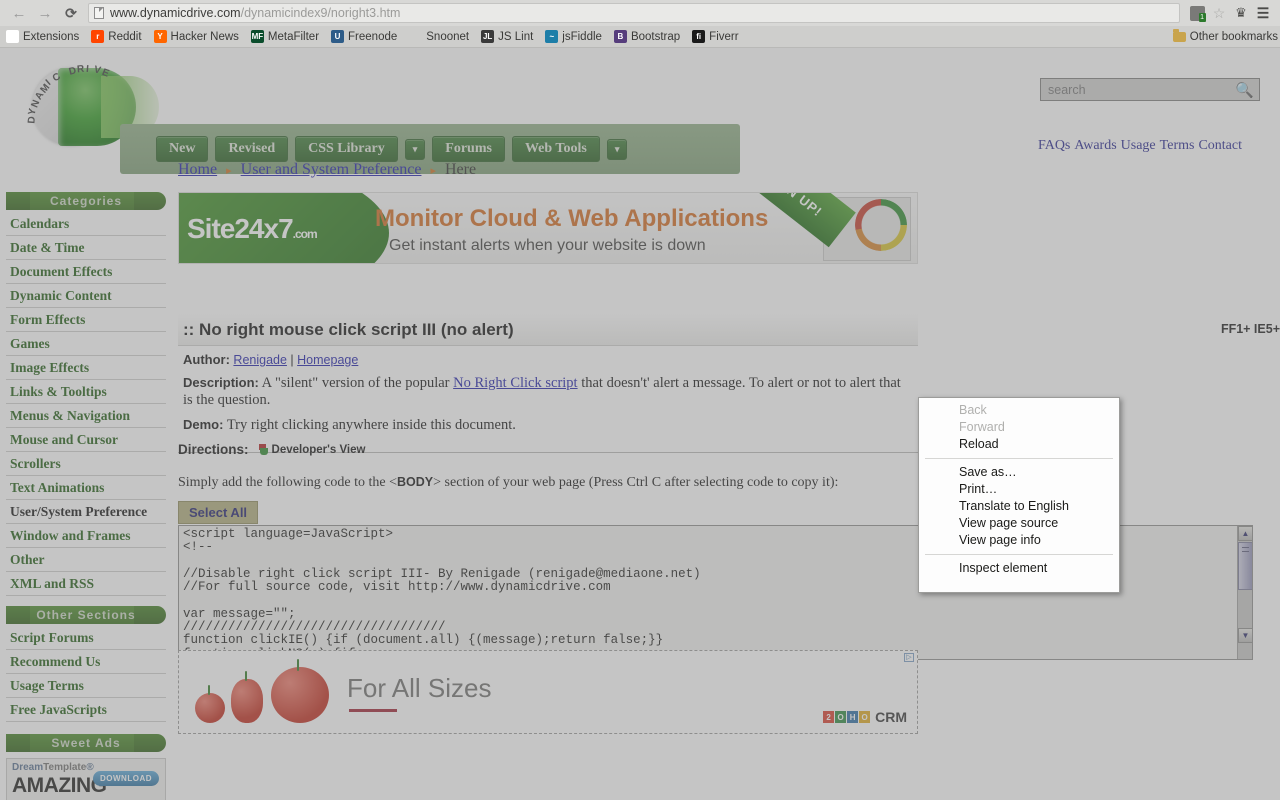  Describe the element at coordinates (86, 638) in the screenshot. I see `sidebar-item-script-forums: Script Forums` at that location.